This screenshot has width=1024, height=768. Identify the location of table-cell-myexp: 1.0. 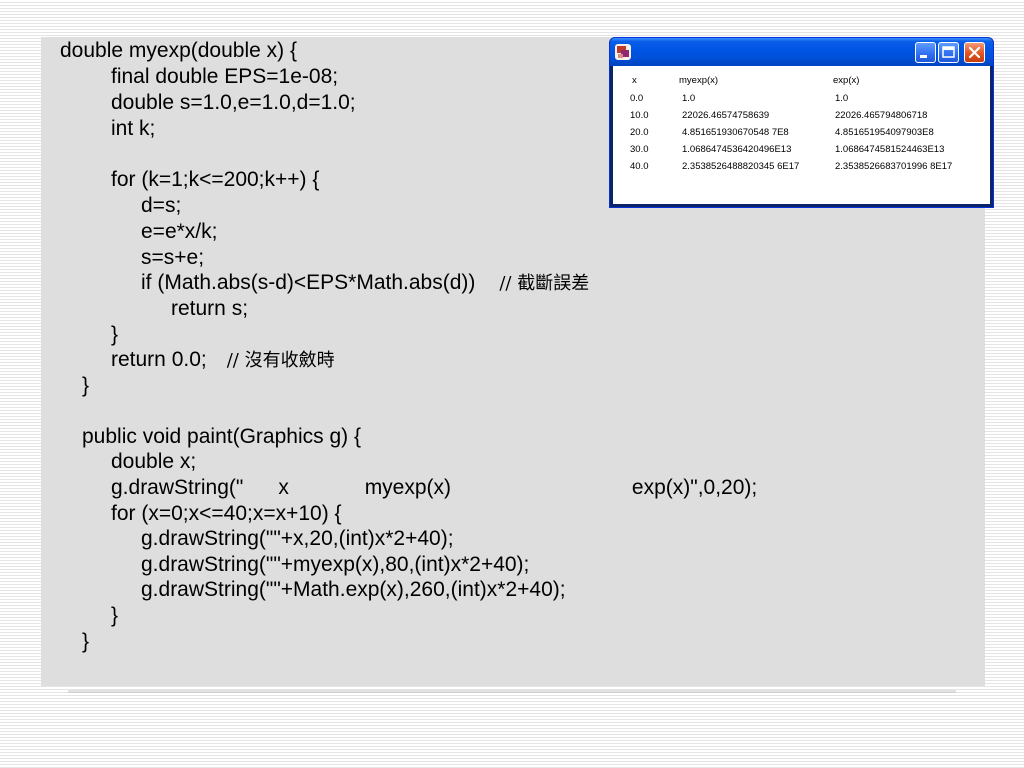
(689, 98).